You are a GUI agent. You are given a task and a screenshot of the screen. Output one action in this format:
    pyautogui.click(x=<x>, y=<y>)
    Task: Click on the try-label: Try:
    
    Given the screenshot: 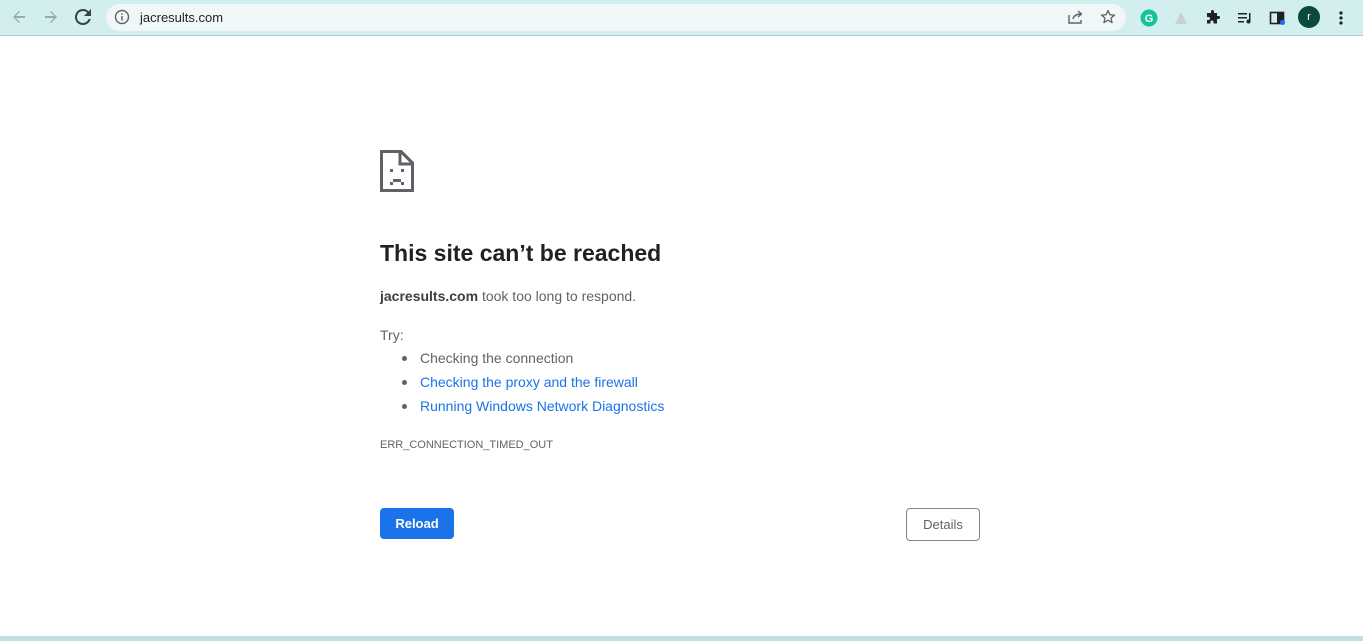 What is the action you would take?
    pyautogui.click(x=392, y=335)
    